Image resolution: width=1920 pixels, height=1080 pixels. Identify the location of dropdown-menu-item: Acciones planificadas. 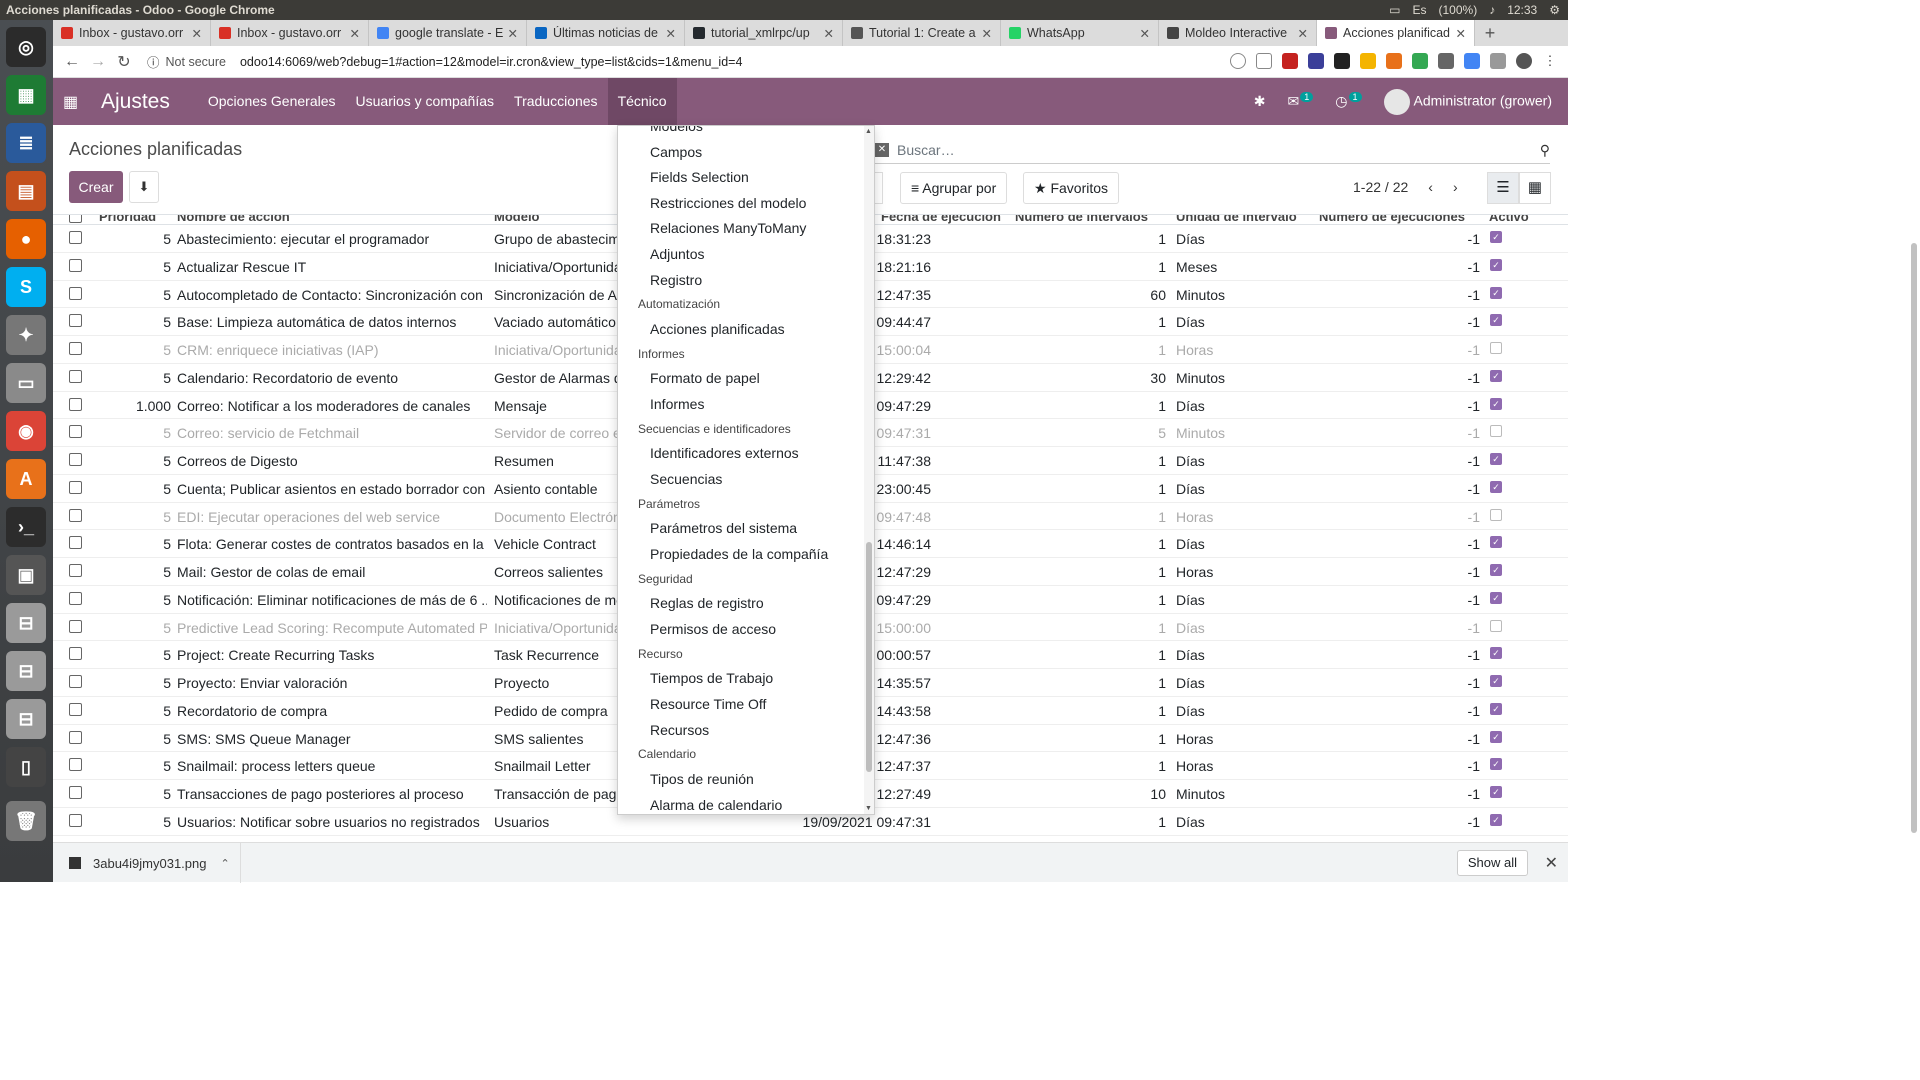
(717, 329).